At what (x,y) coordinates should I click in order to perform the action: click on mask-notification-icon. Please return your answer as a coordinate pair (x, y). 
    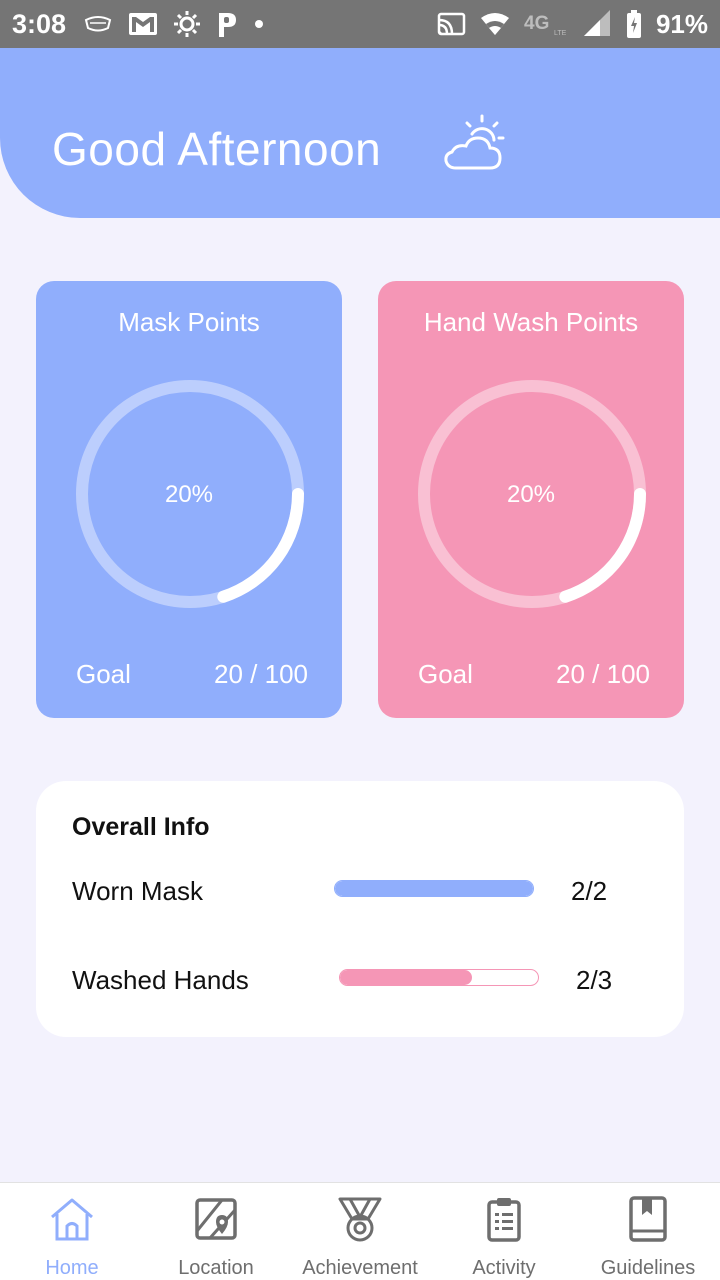
    Looking at the image, I should click on (98, 24).